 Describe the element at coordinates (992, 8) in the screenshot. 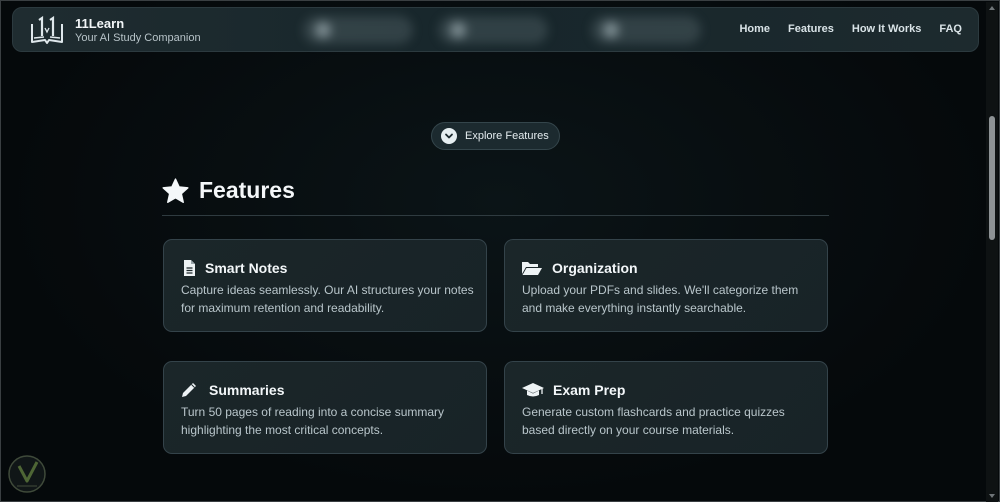

I see `scroll-up-arrow-icon` at that location.